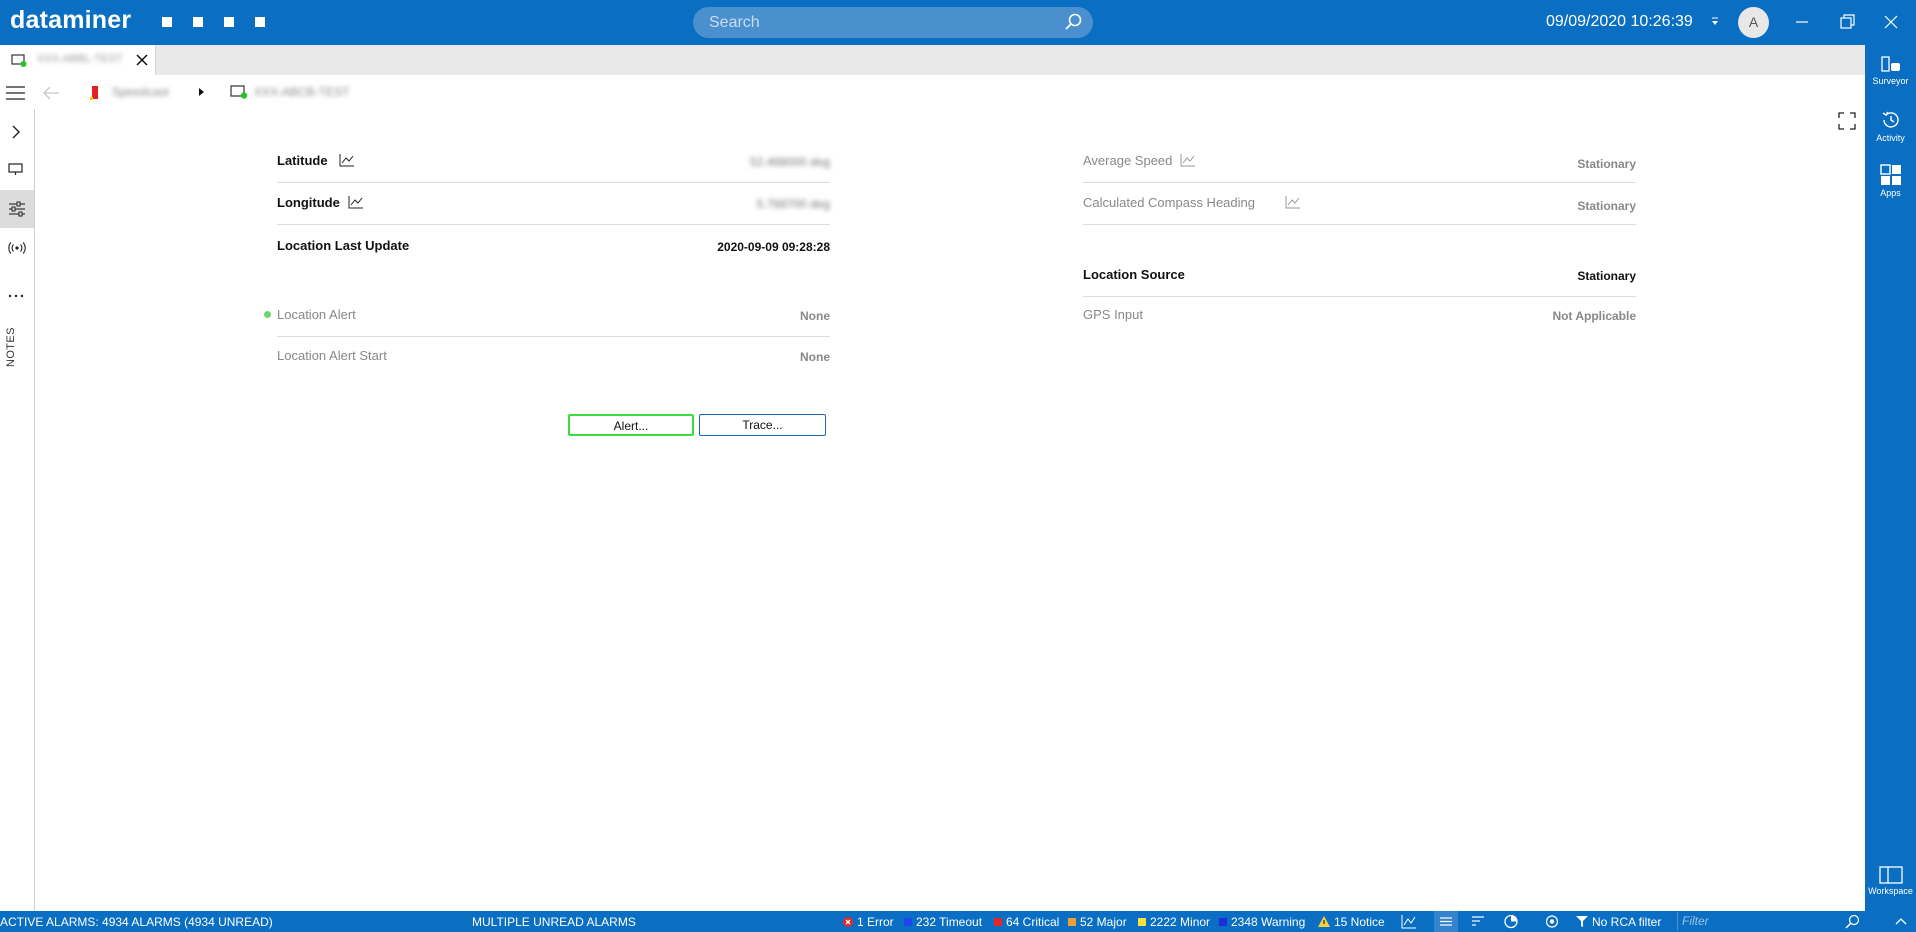  Describe the element at coordinates (1594, 316) in the screenshot. I see `param-value: Not Applicable` at that location.